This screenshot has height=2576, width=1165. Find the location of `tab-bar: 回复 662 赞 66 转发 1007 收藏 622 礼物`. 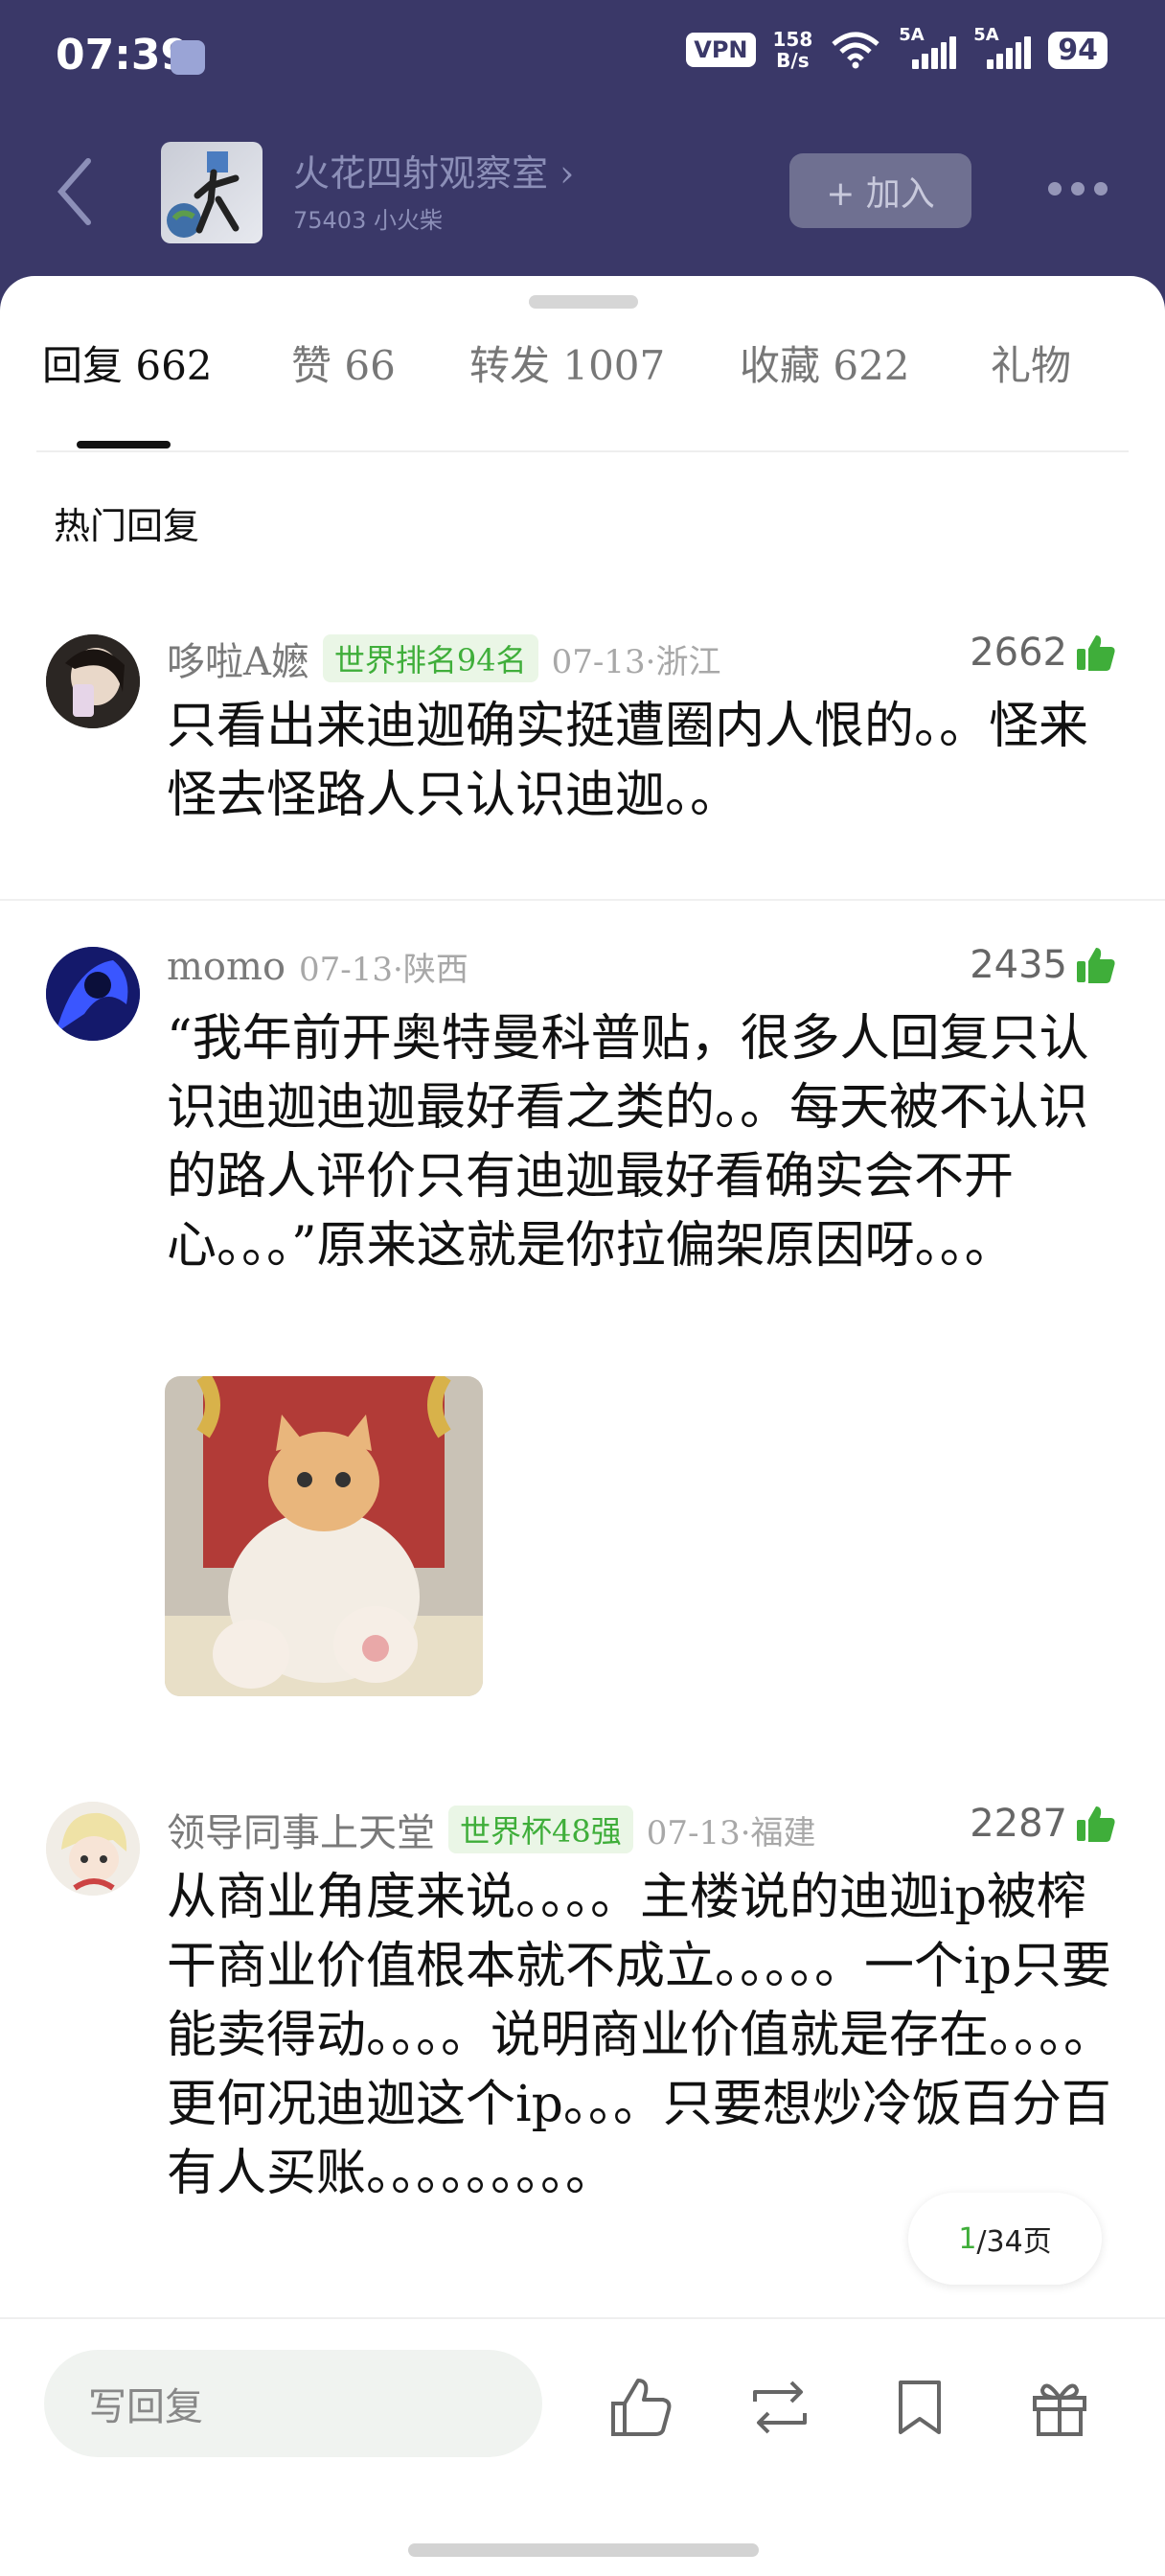

tab-bar: 回复 662 赞 66 转发 1007 收藏 622 礼物 is located at coordinates (582, 386).